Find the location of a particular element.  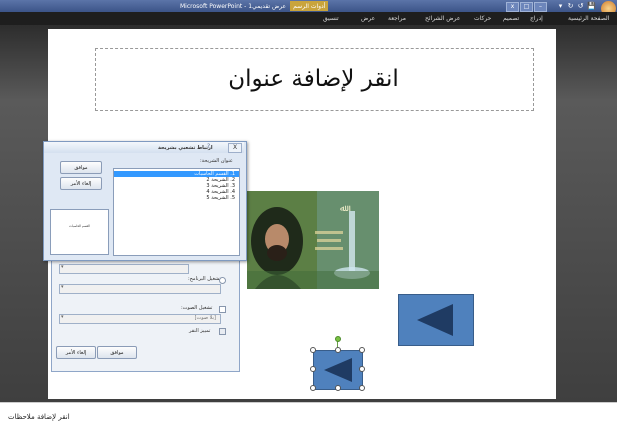

highlight-click-checkbox is located at coordinates (222, 331).